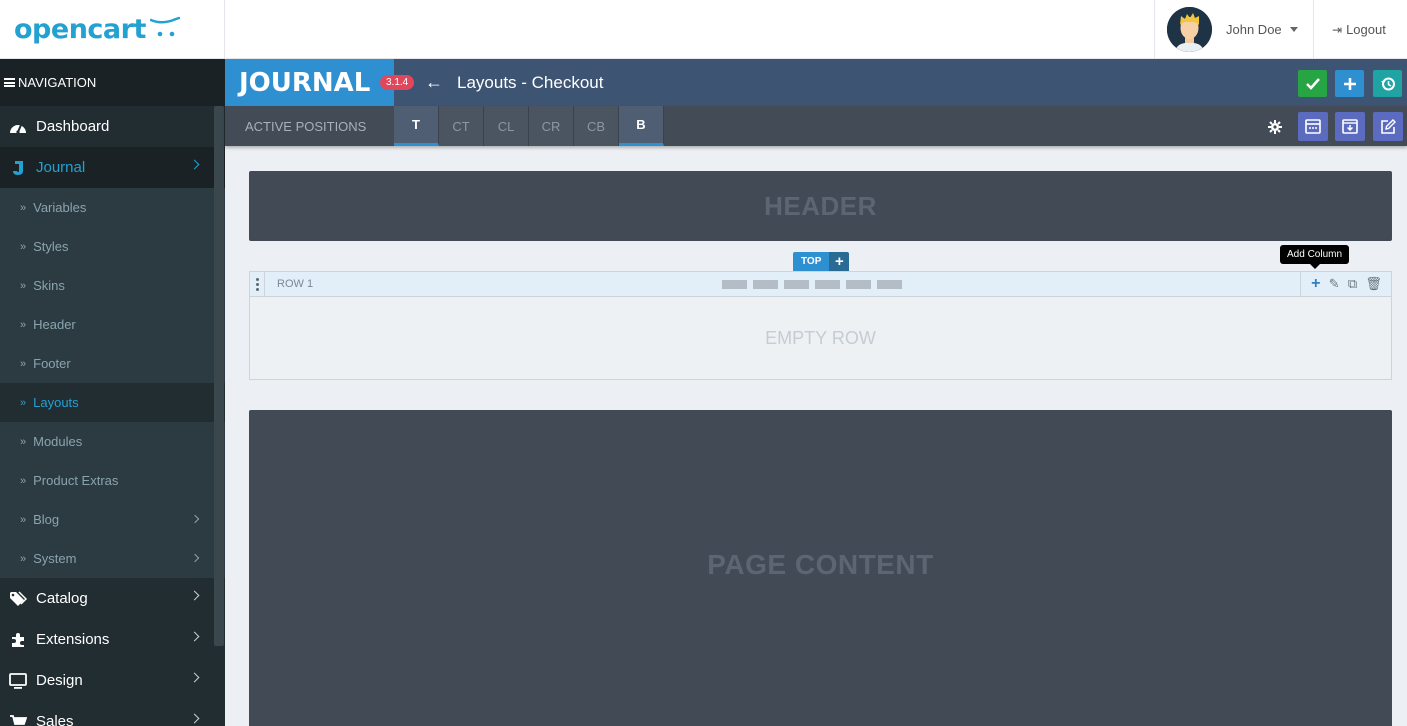 The height and width of the screenshot is (726, 1407). I want to click on sidebar-scrollbar, so click(219, 376).